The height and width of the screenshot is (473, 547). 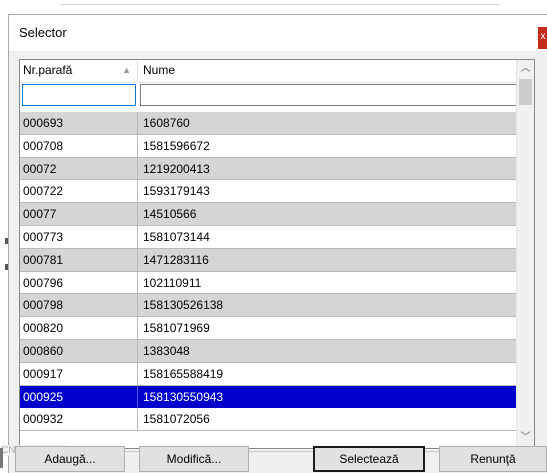 I want to click on table-row: 000798 158130526138, so click(x=276, y=306).